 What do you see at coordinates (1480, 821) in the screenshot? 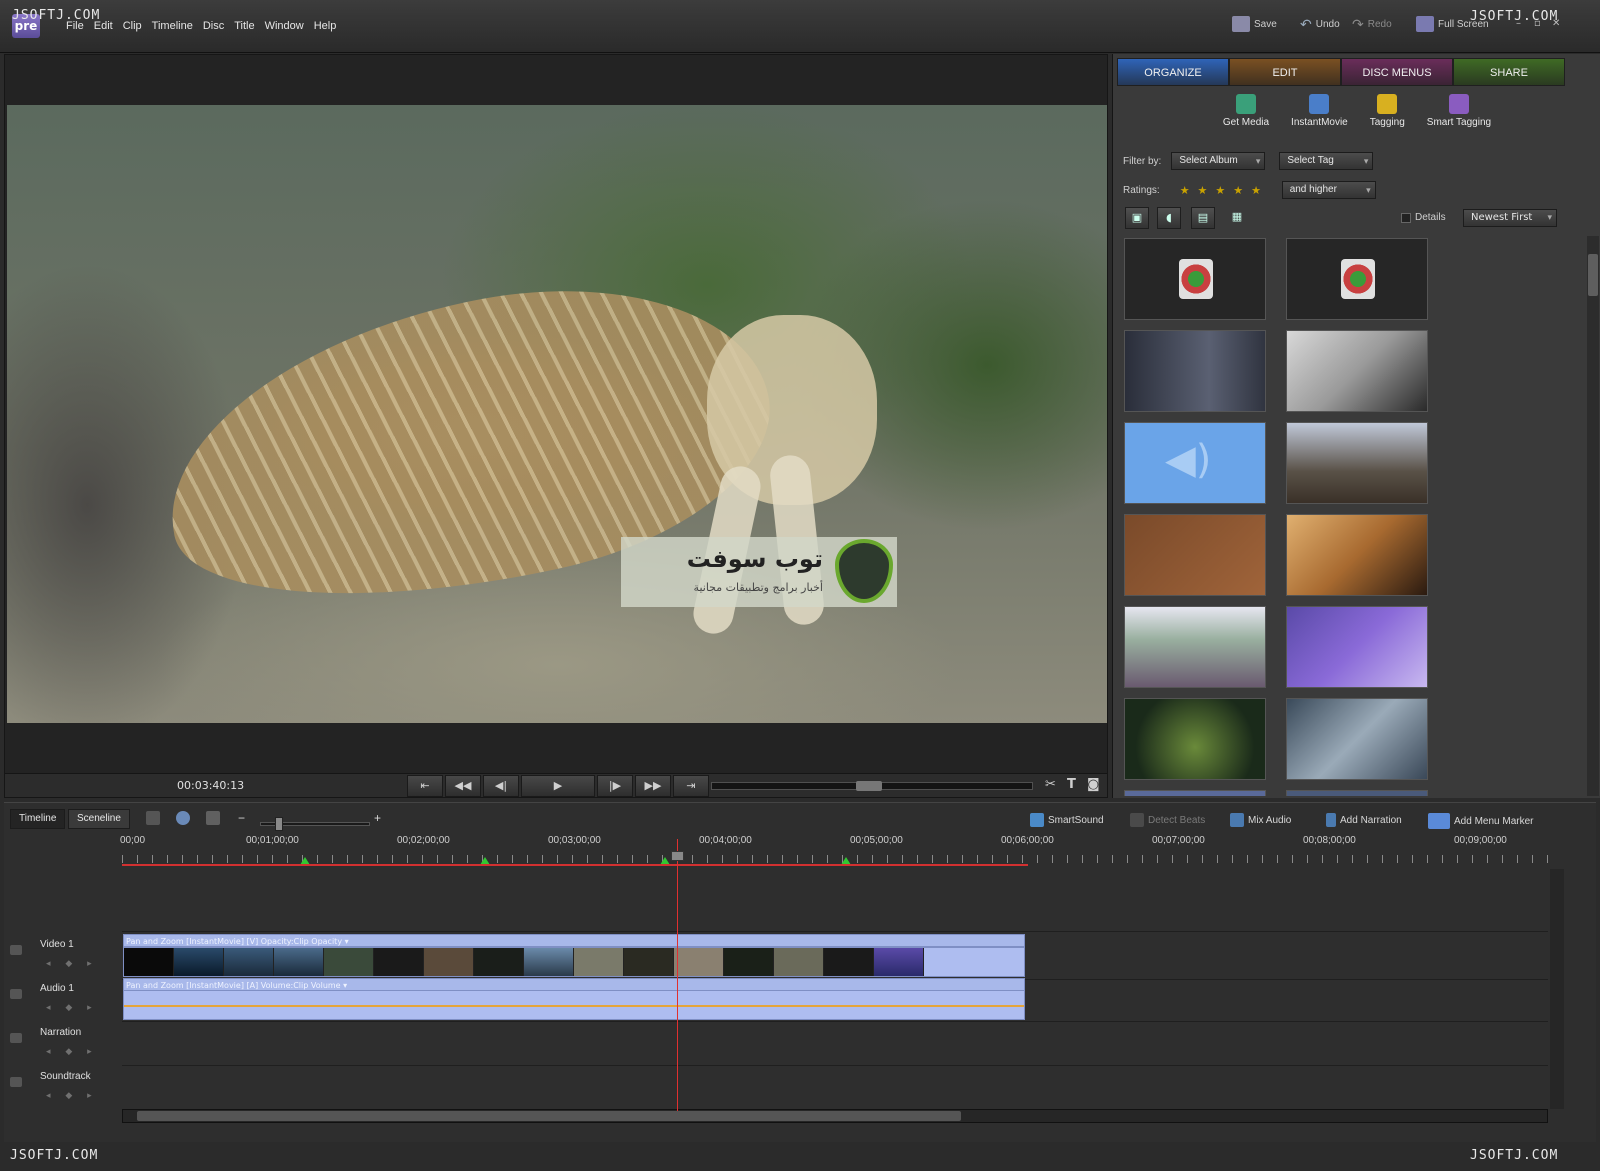
I see `add-menu-marker-button: Add Menu Marker` at bounding box center [1480, 821].